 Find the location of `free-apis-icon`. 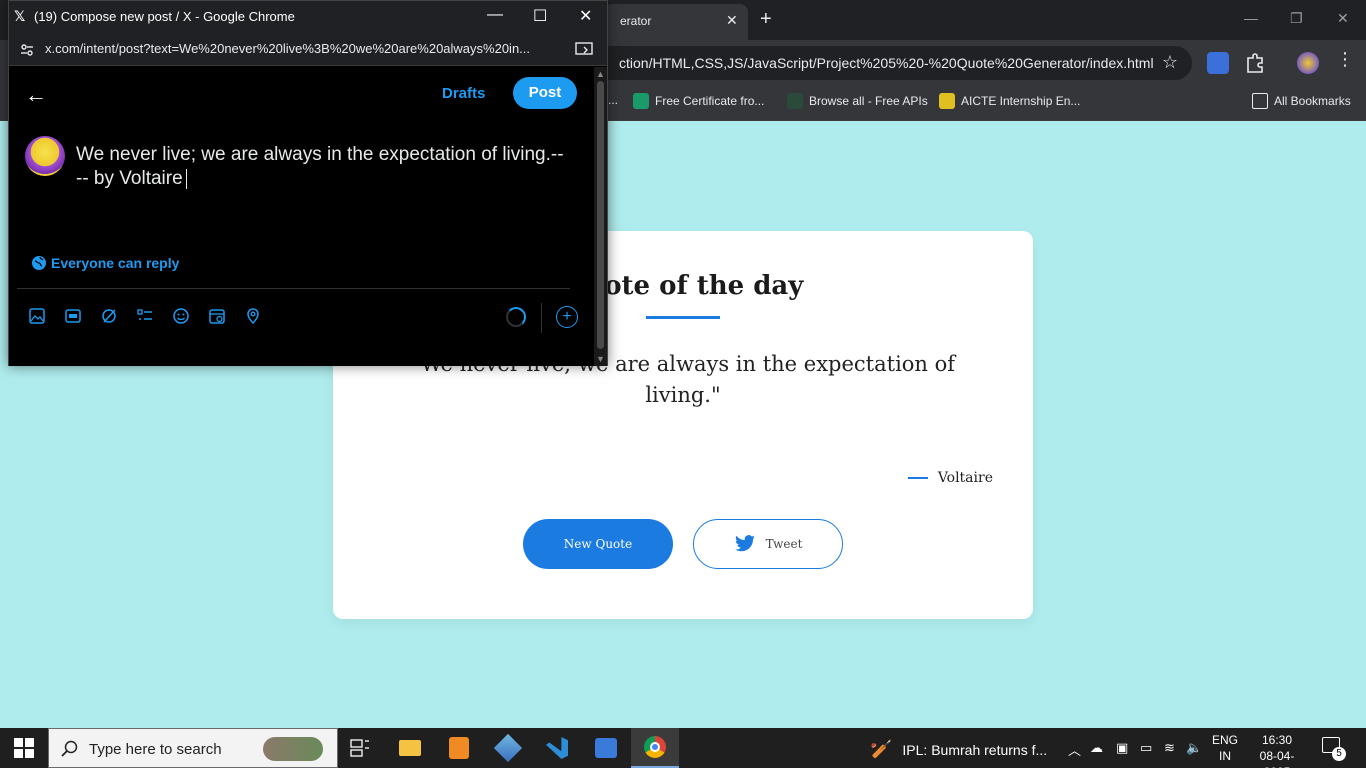

free-apis-icon is located at coordinates (795, 101).